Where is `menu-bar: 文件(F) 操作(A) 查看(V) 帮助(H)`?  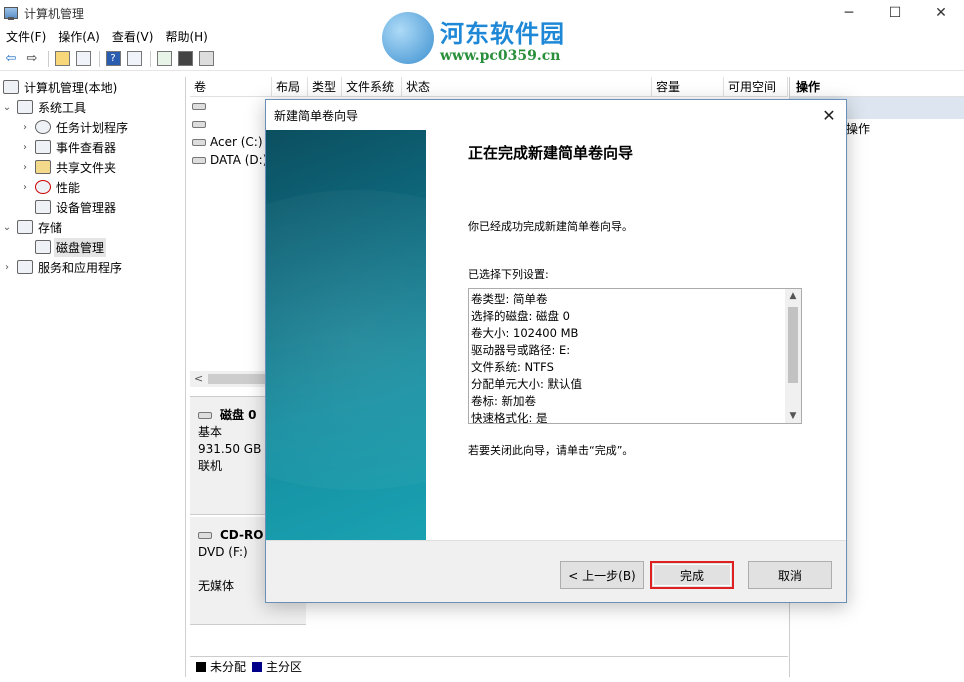
menu-bar: 文件(F) 操作(A) 查看(V) 帮助(H) is located at coordinates (482, 36).